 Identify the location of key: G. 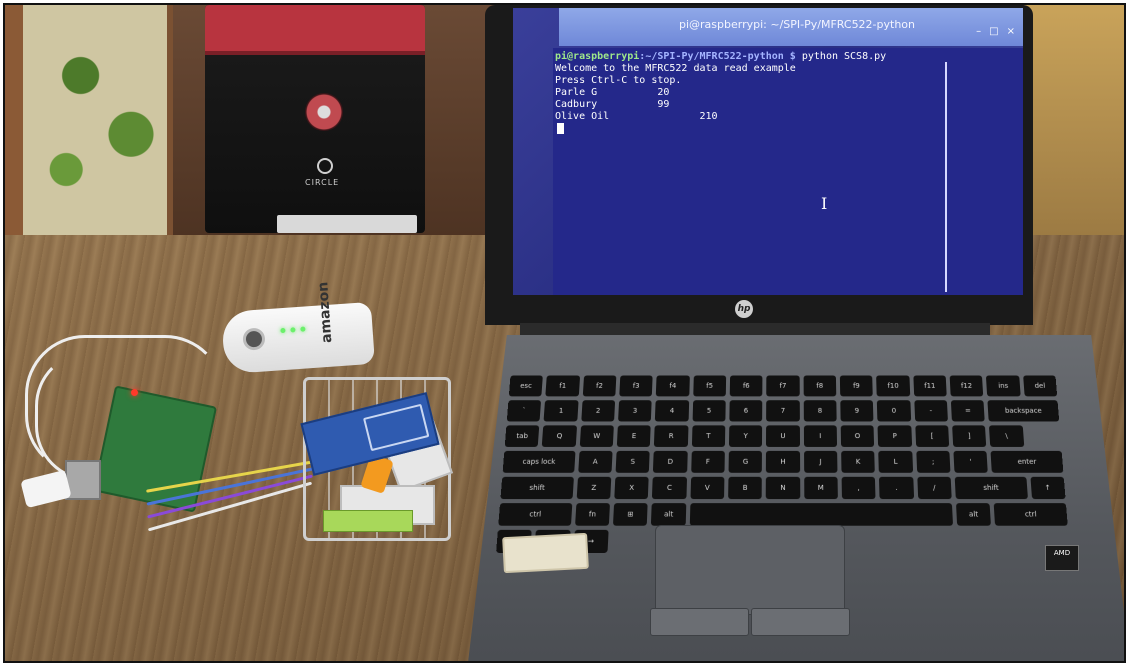
(745, 461).